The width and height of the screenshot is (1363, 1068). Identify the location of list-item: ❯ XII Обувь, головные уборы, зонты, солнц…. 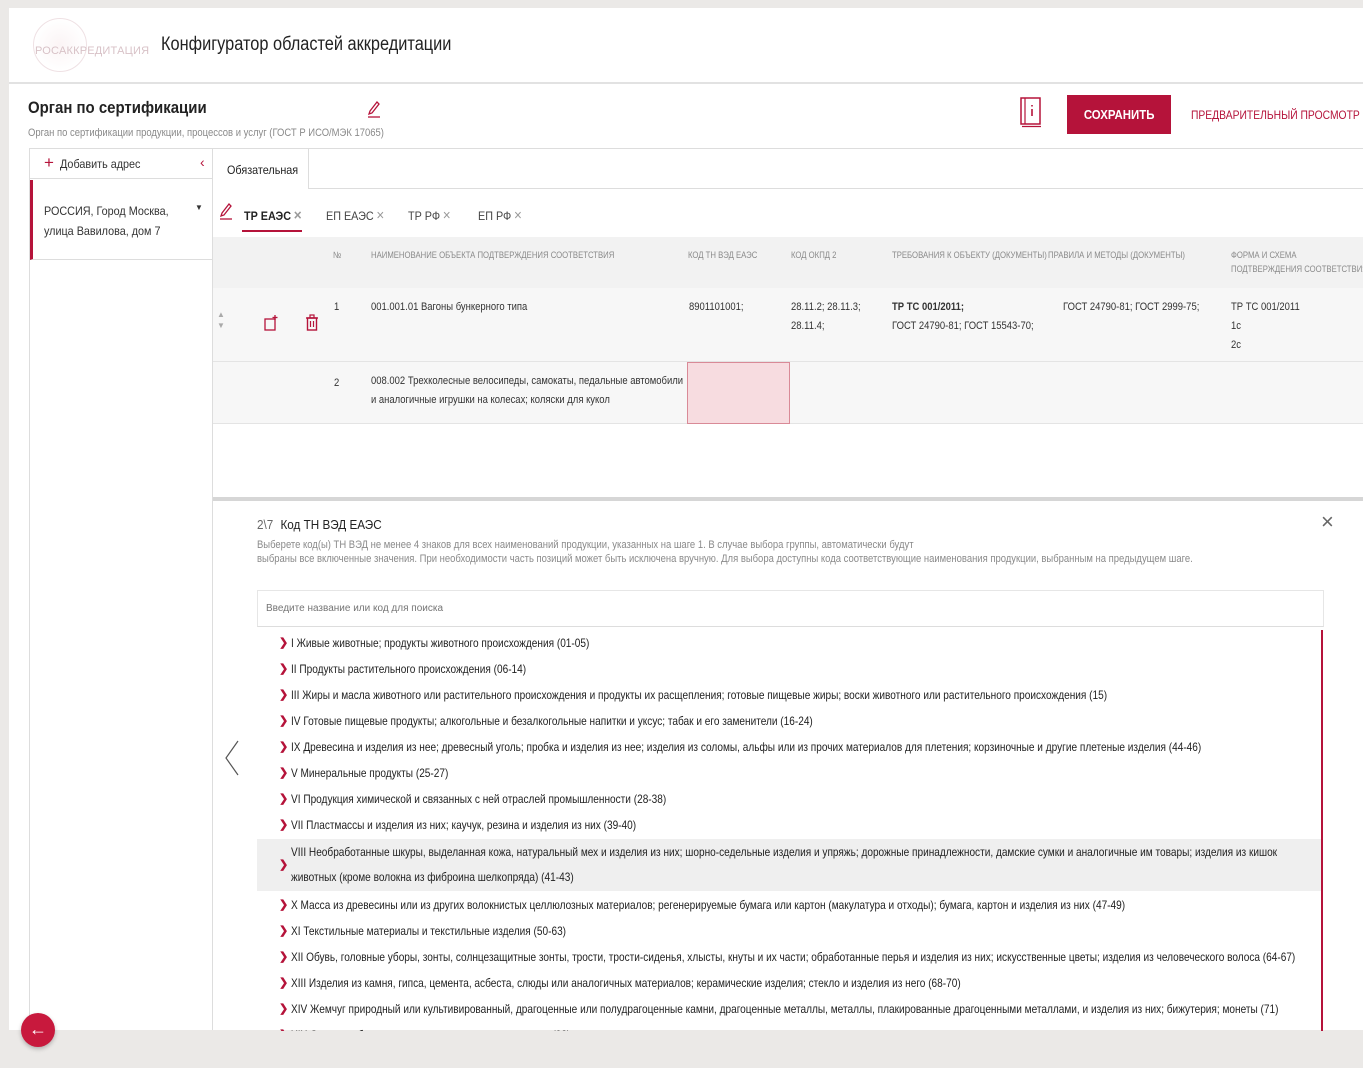
(789, 957).